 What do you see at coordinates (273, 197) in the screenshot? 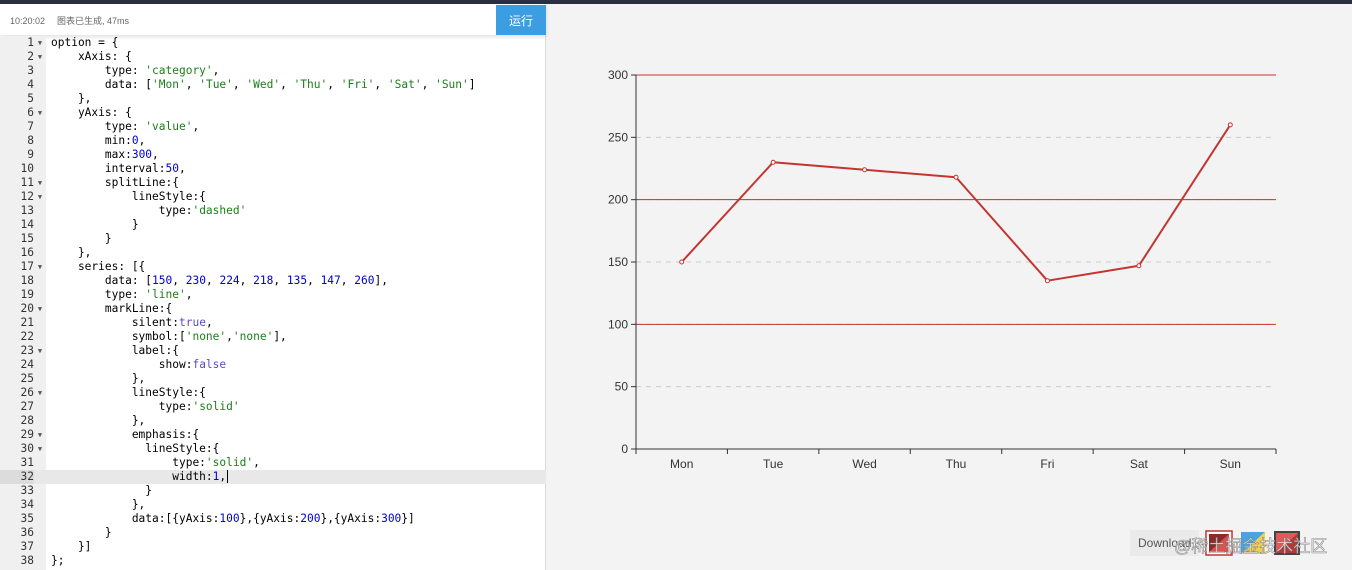
I see `code-line: 12 ▼ lineStyle:{` at bounding box center [273, 197].